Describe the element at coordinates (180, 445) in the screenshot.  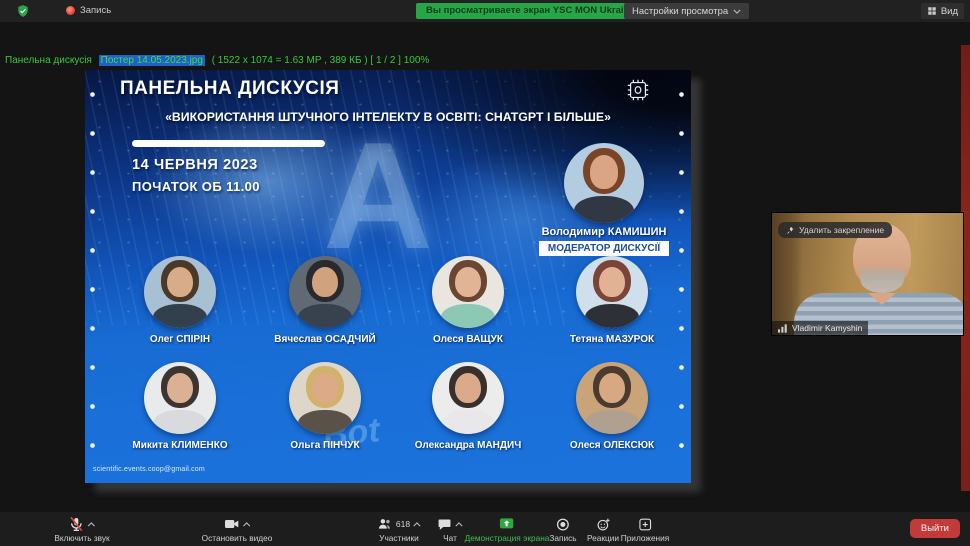
I see `speaker-name: Микита КЛИМЕНКО` at that location.